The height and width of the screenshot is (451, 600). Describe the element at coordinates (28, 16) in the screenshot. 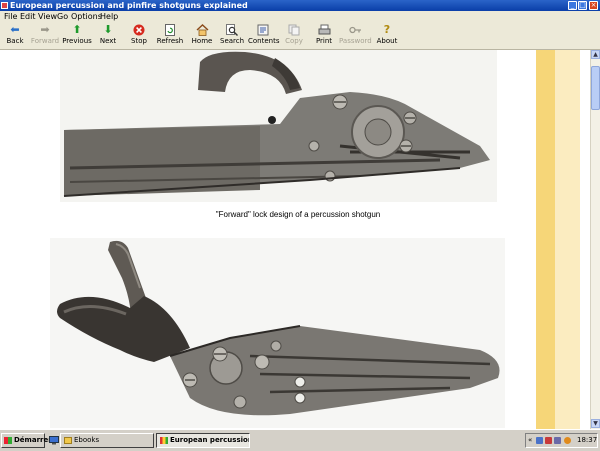

I see `menu-edit: Edit` at that location.